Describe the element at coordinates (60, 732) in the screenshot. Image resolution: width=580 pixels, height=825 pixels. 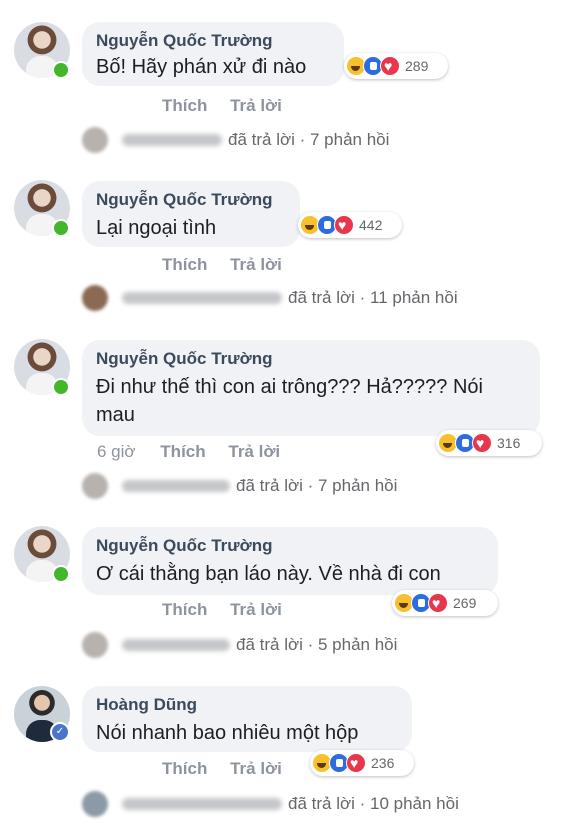
I see `verified-icon: ✓` at that location.